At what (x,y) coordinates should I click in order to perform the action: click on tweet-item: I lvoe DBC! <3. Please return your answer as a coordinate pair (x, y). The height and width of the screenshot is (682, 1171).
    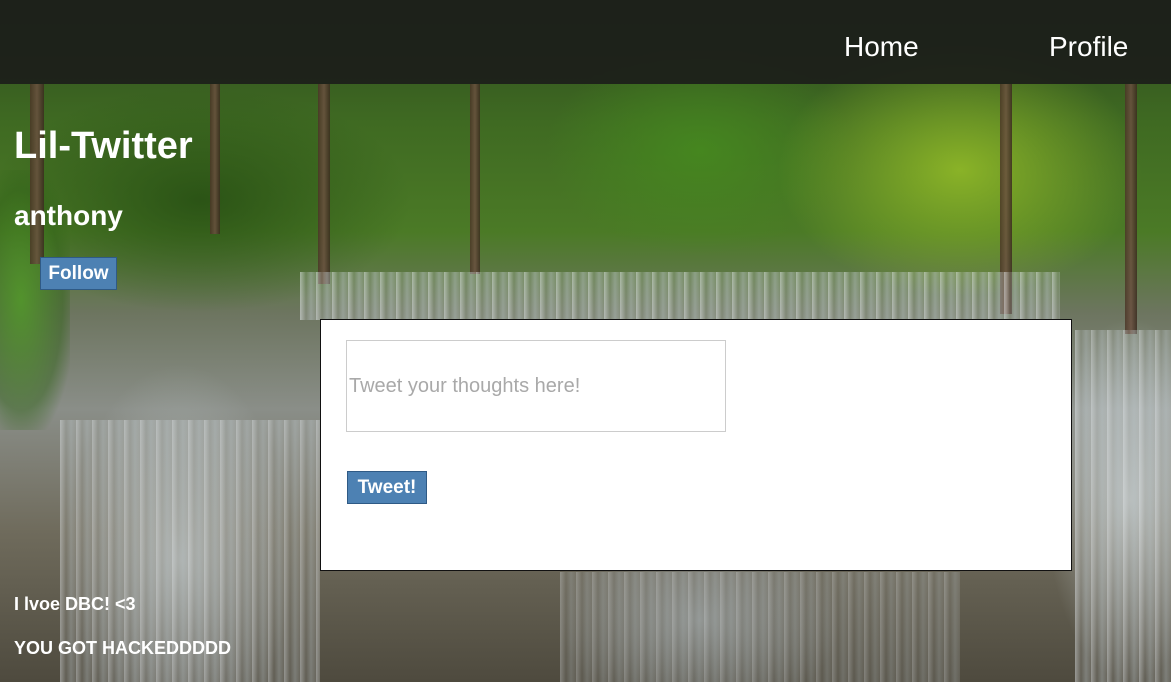
    Looking at the image, I should click on (75, 604).